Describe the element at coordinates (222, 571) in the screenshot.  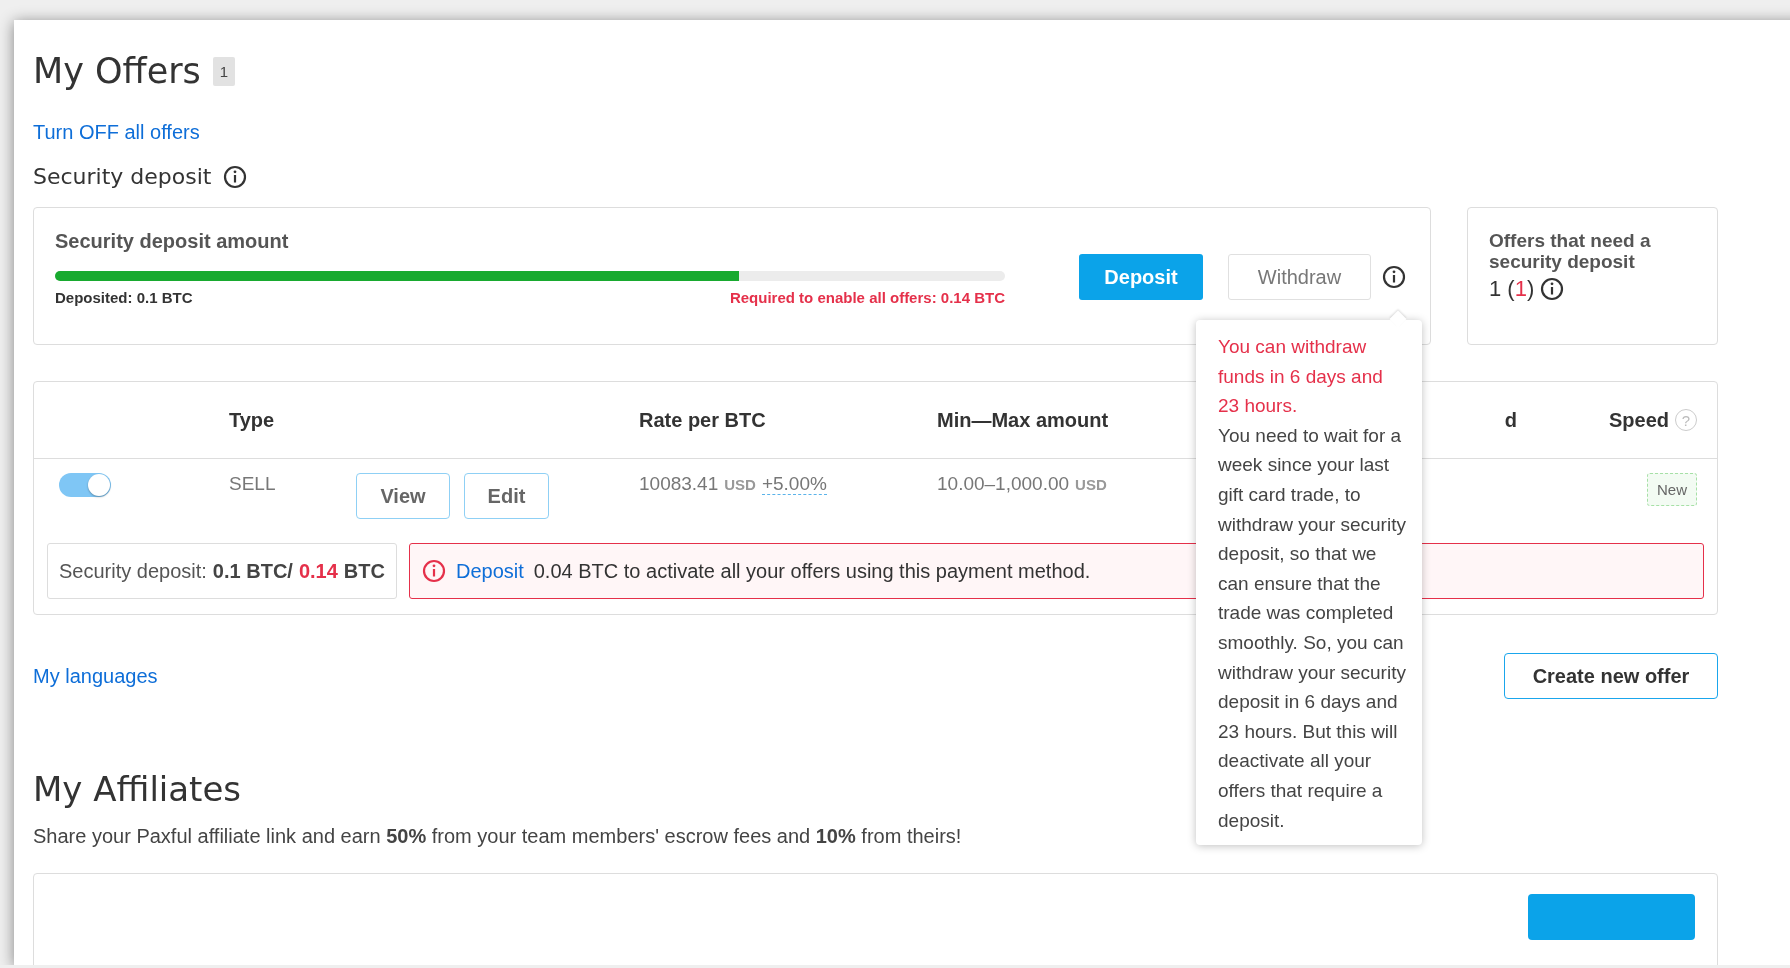
I see `security-deposit-summary: Security deposit: 0.1 BTC/ 0.14 BTC` at that location.